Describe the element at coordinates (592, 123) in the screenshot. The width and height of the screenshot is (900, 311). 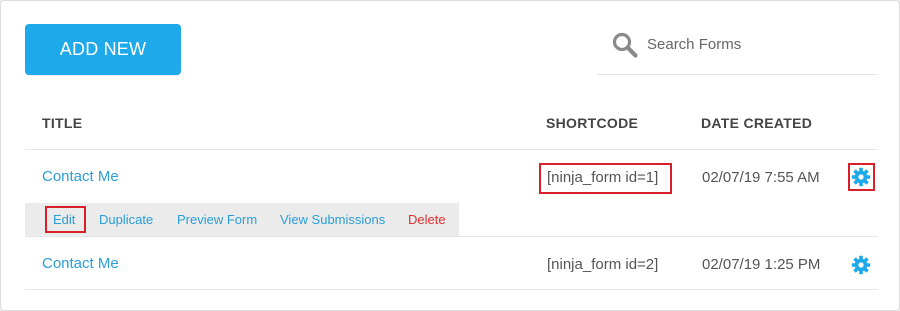
I see `column-header-shortcode: SHORTCODE` at that location.